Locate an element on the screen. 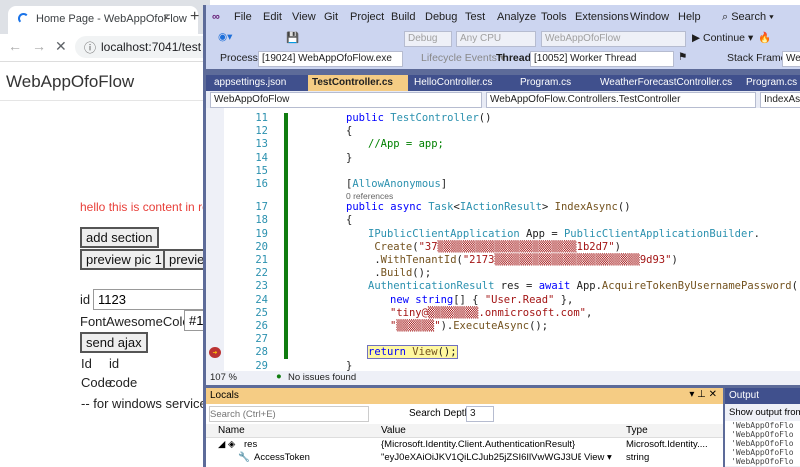  project-nav-dropdown: WebAppOfoFlow is located at coordinates (346, 100).